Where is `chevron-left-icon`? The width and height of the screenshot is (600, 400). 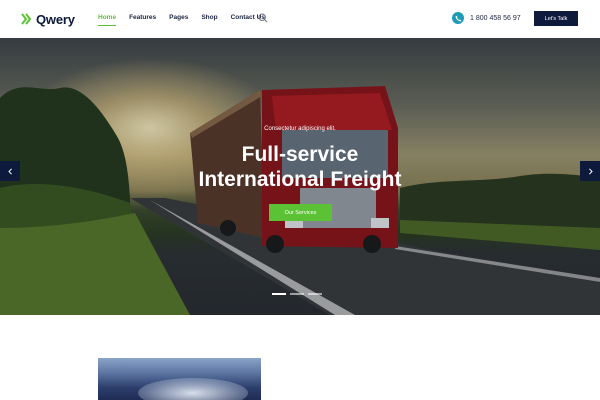 chevron-left-icon is located at coordinates (9, 171).